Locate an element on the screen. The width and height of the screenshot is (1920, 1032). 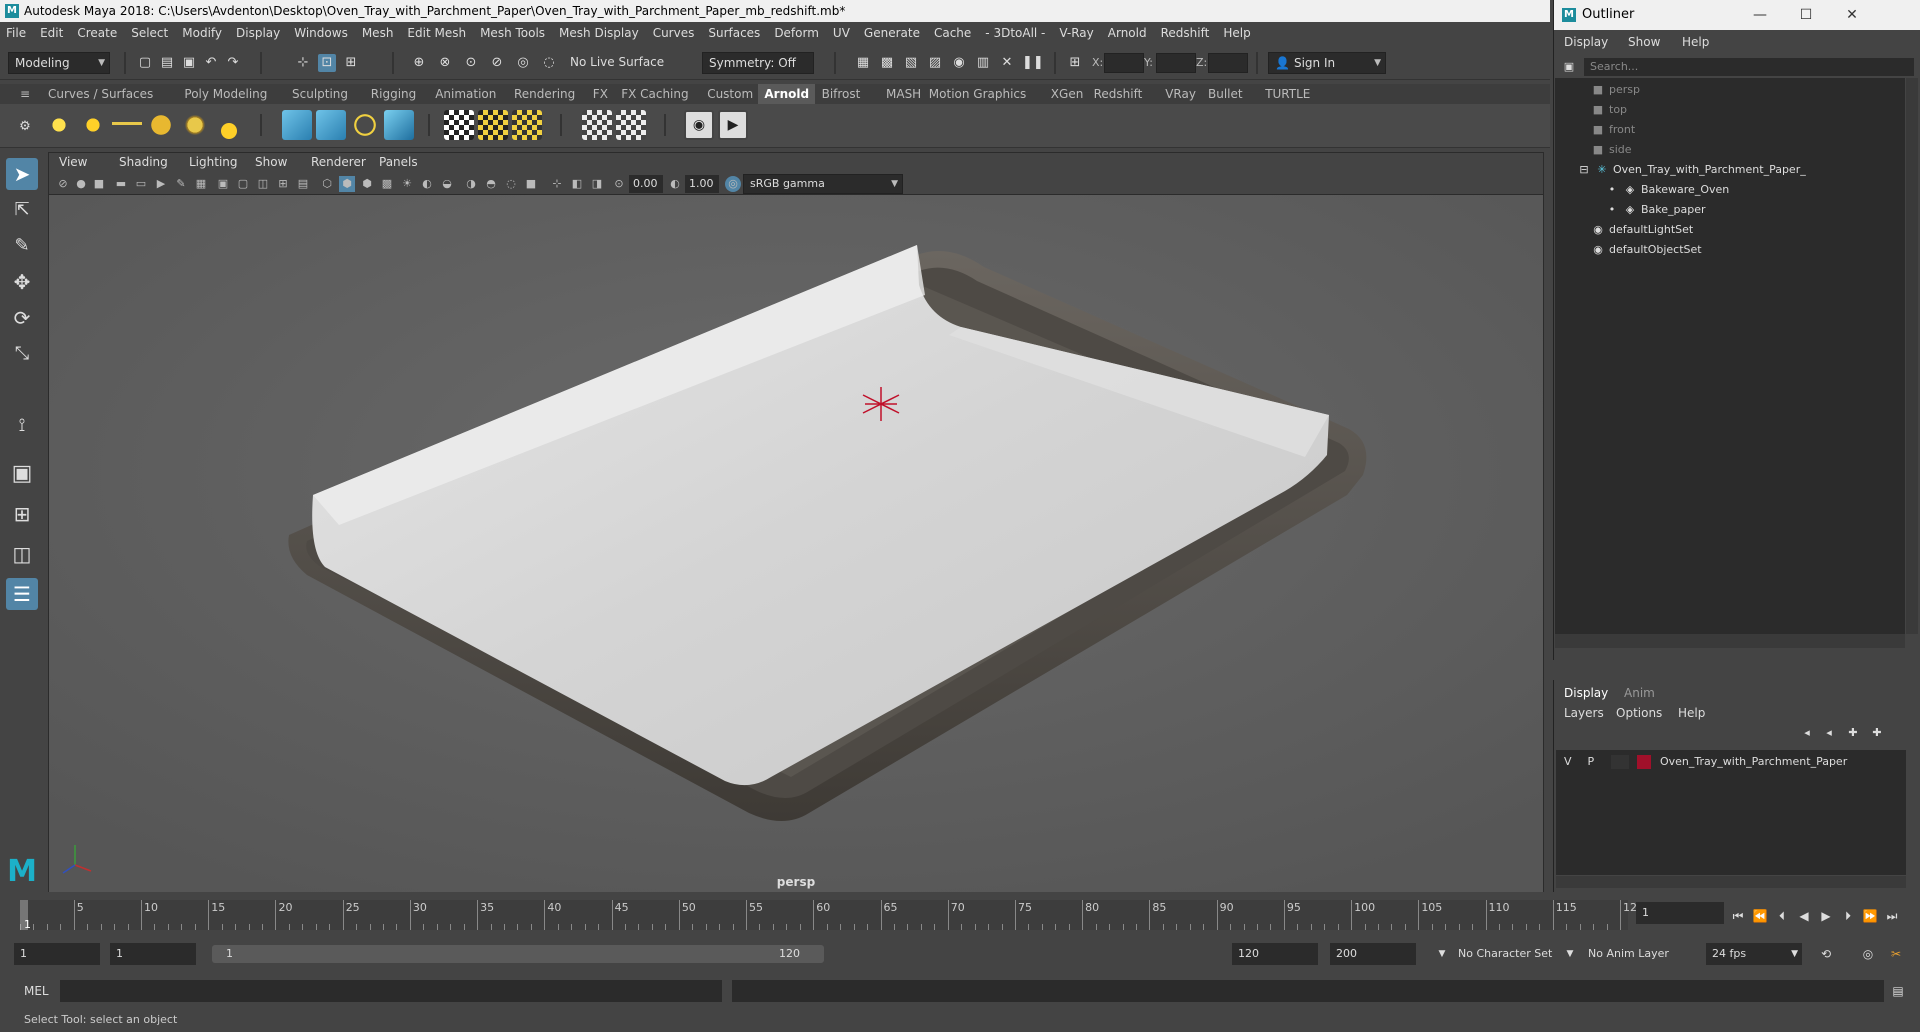
menu-redshift: Redshift is located at coordinates (1185, 33).